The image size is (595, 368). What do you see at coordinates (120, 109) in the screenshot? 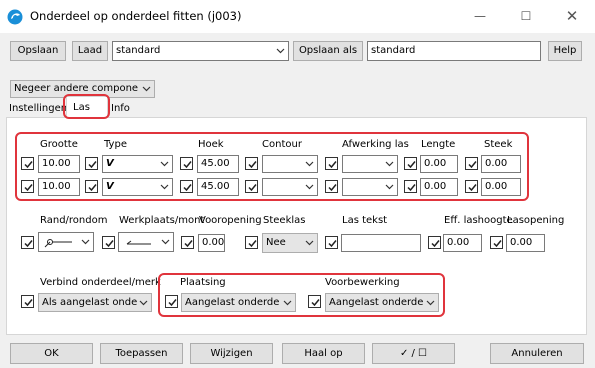
I see `tab-info: Info` at bounding box center [120, 109].